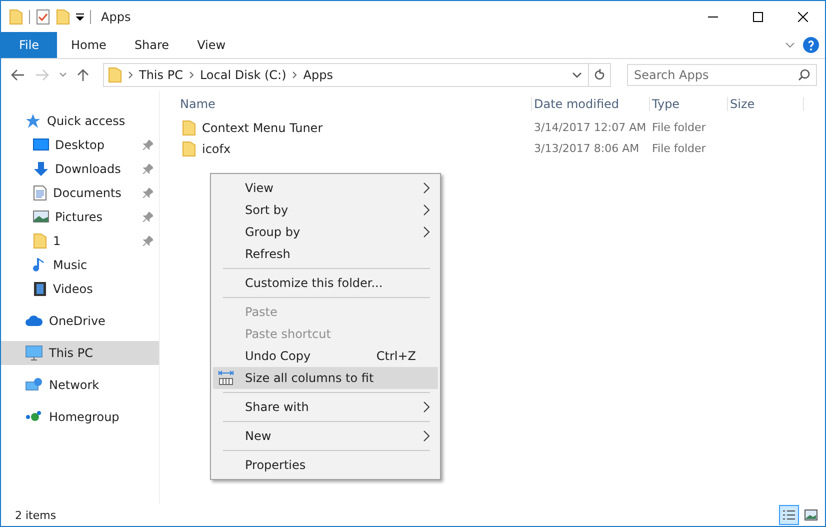 This screenshot has width=826, height=527. I want to click on new-folder-icon, so click(63, 16).